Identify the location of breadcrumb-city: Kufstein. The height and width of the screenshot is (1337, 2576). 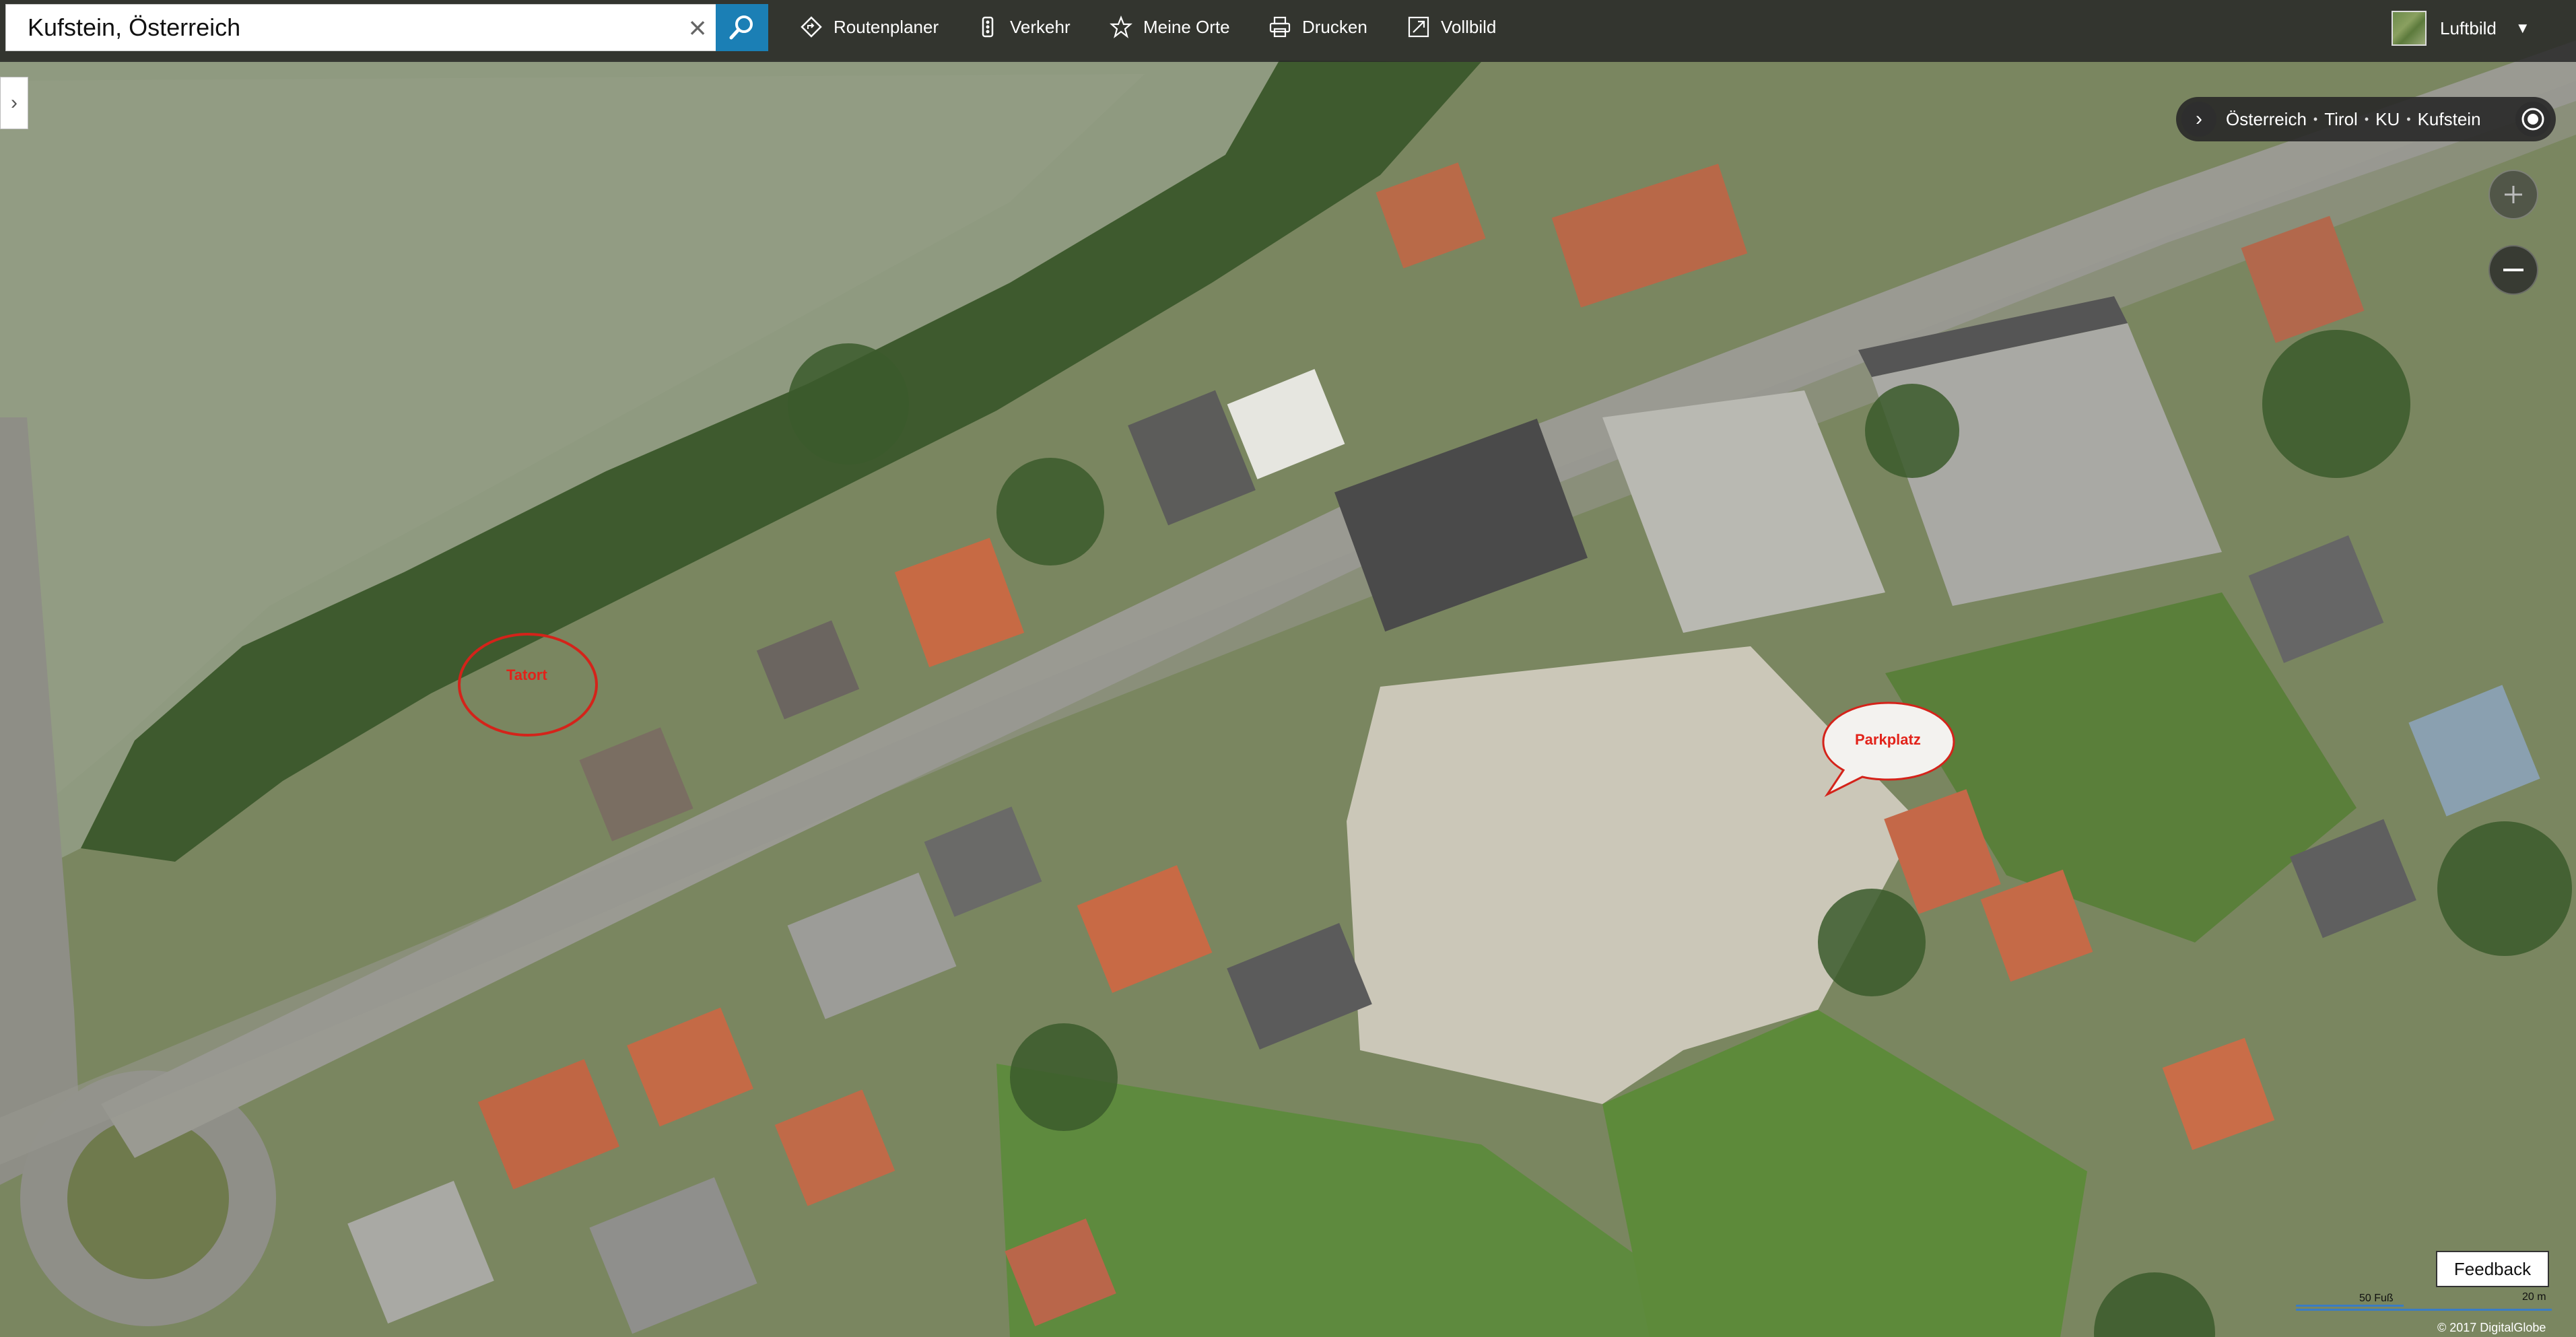
(2449, 119).